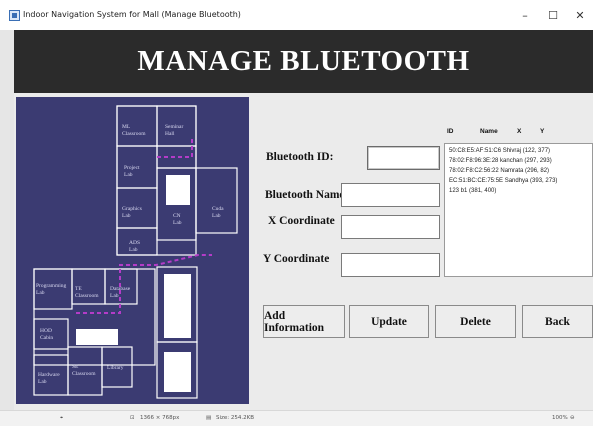 The height and width of the screenshot is (426, 593). Describe the element at coordinates (560, 418) in the screenshot. I see `zoom-level: 100%` at that location.